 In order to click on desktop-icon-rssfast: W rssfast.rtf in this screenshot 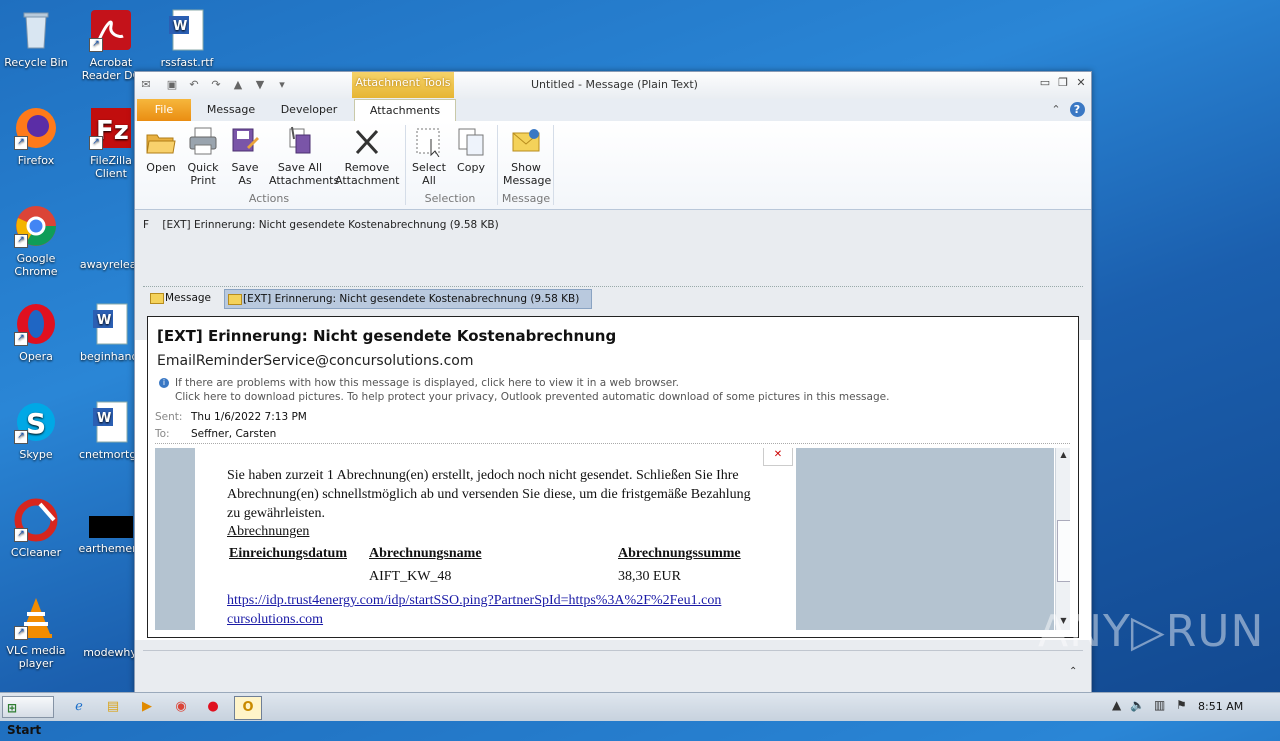, I will do `click(187, 38)`.